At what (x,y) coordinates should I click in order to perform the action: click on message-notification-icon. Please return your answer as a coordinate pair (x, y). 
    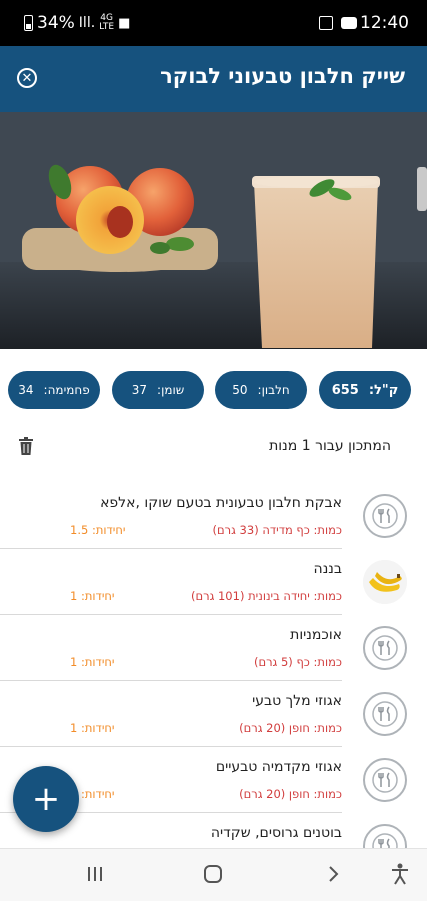
    Looking at the image, I should click on (349, 23).